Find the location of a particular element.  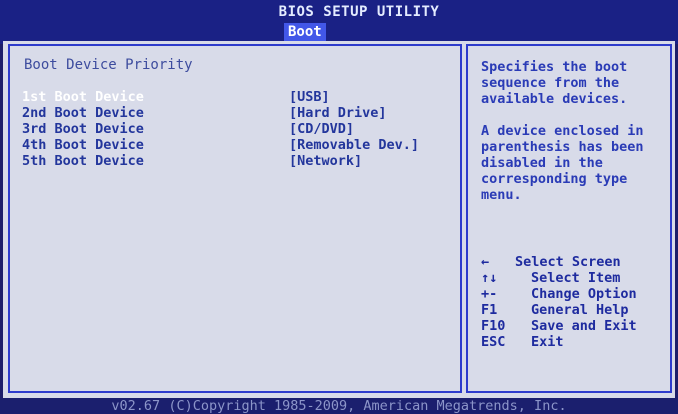

f10-key: F10 is located at coordinates (493, 326).